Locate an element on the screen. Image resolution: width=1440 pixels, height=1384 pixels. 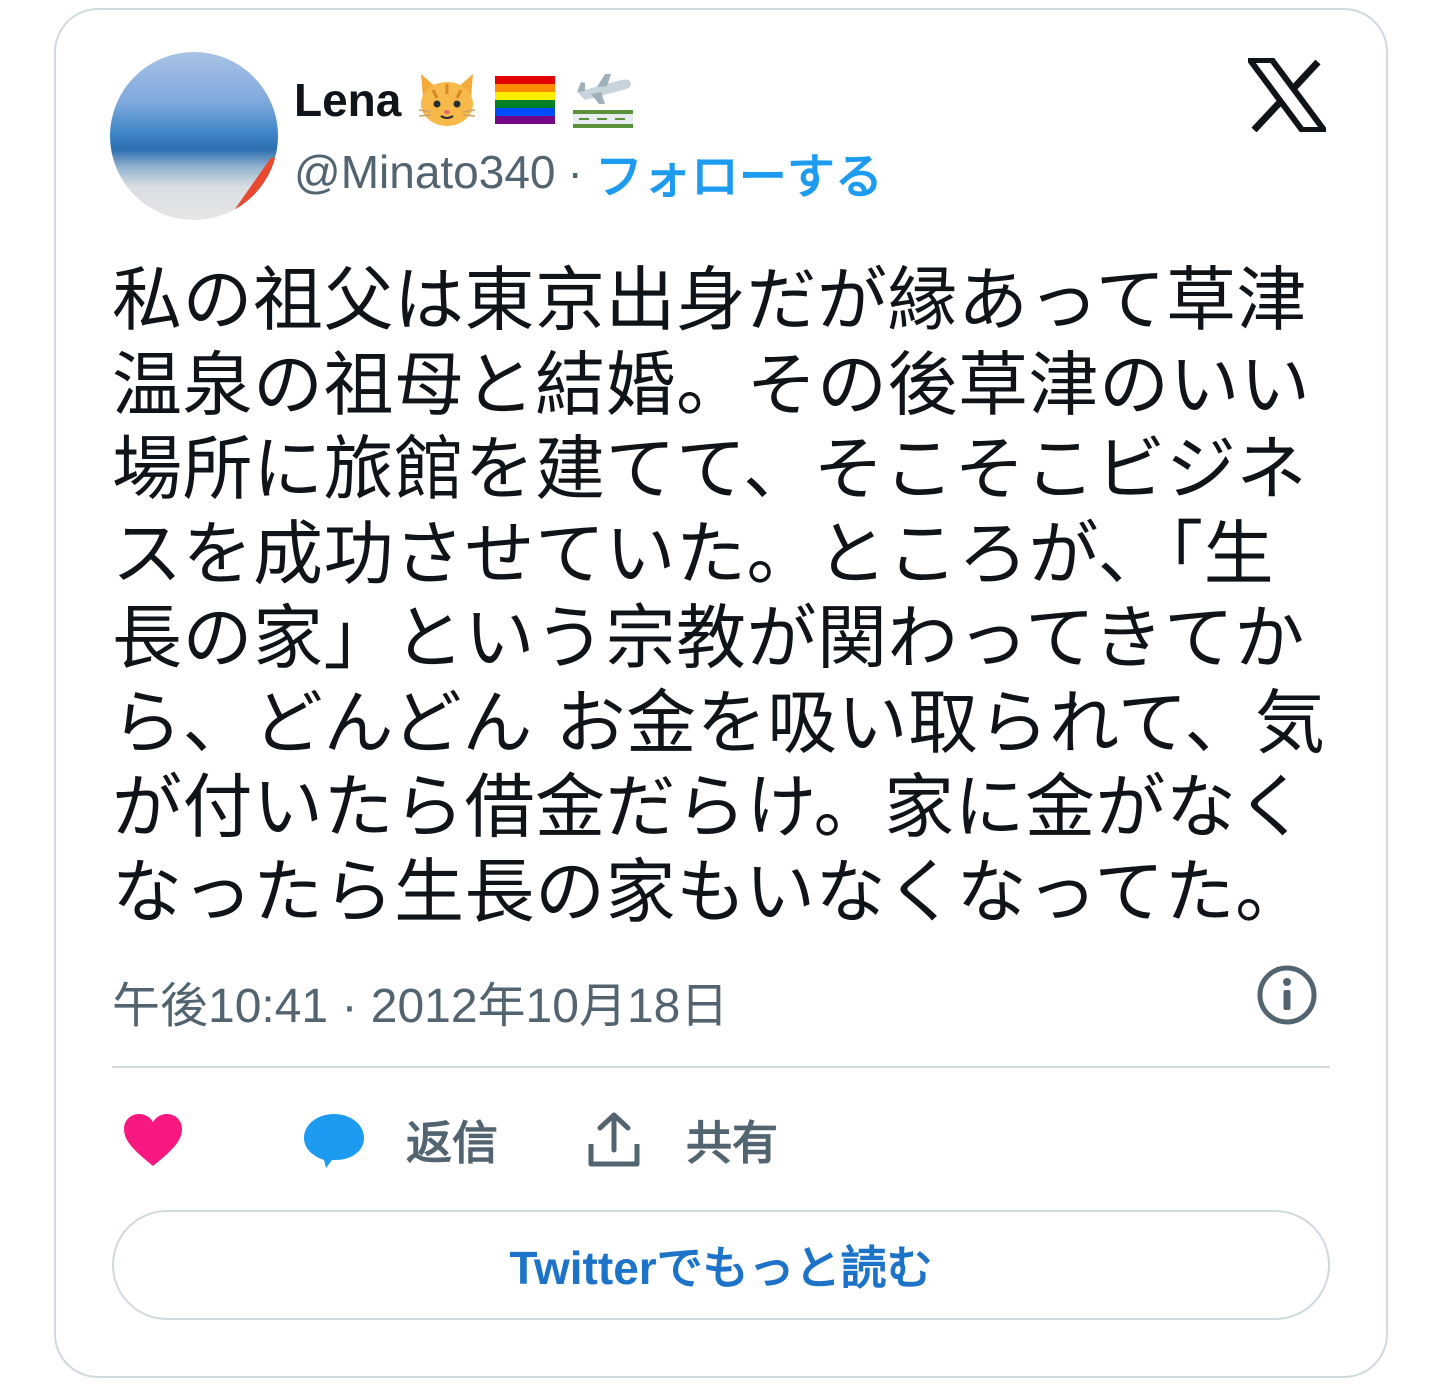
user-handle: @Minato340 is located at coordinates (425, 172).